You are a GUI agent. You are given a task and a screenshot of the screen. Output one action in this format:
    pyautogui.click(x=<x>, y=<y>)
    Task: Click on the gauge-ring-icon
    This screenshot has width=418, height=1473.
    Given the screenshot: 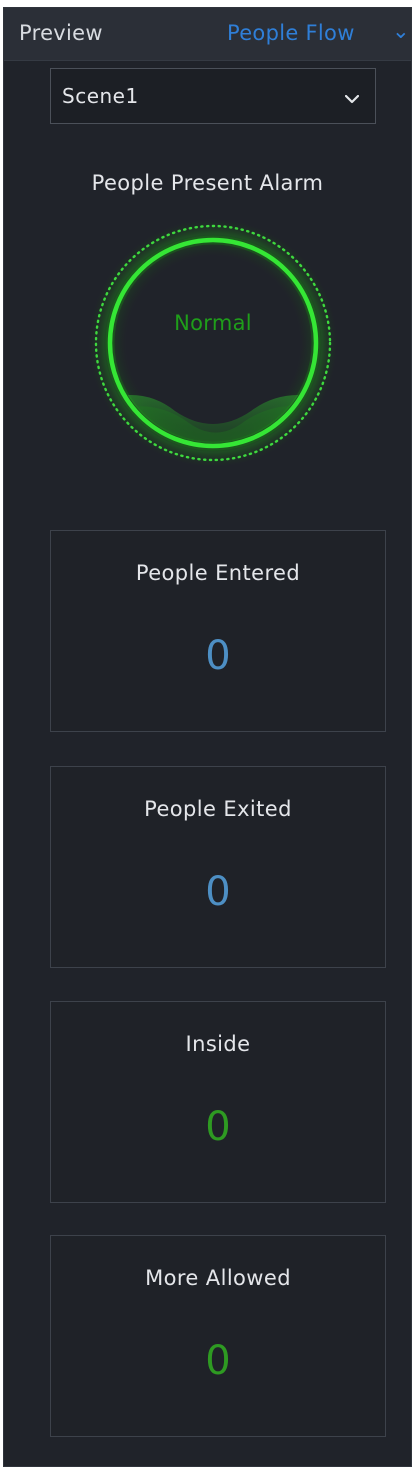 What is the action you would take?
    pyautogui.click(x=213, y=343)
    